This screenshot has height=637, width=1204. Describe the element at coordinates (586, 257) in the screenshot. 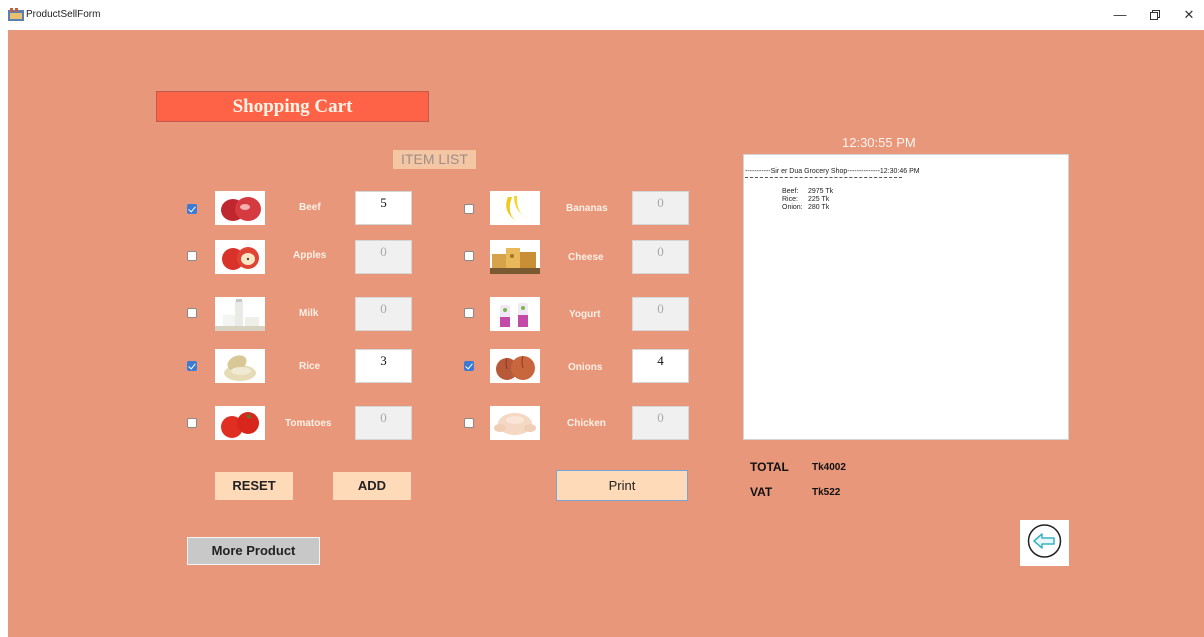

I see `cheese-label: Cheese` at that location.